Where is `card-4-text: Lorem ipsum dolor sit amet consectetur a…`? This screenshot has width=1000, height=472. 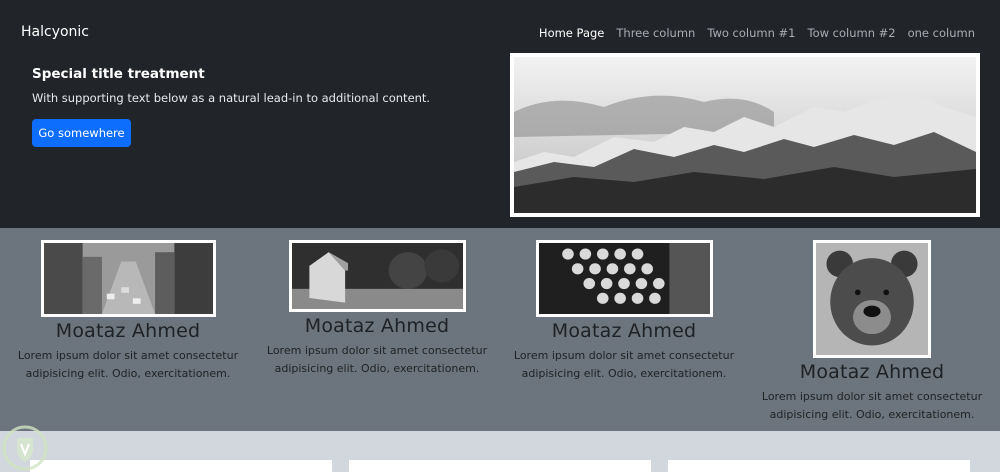
card-4-text: Lorem ipsum dolor sit amet consectetur a… is located at coordinates (872, 405).